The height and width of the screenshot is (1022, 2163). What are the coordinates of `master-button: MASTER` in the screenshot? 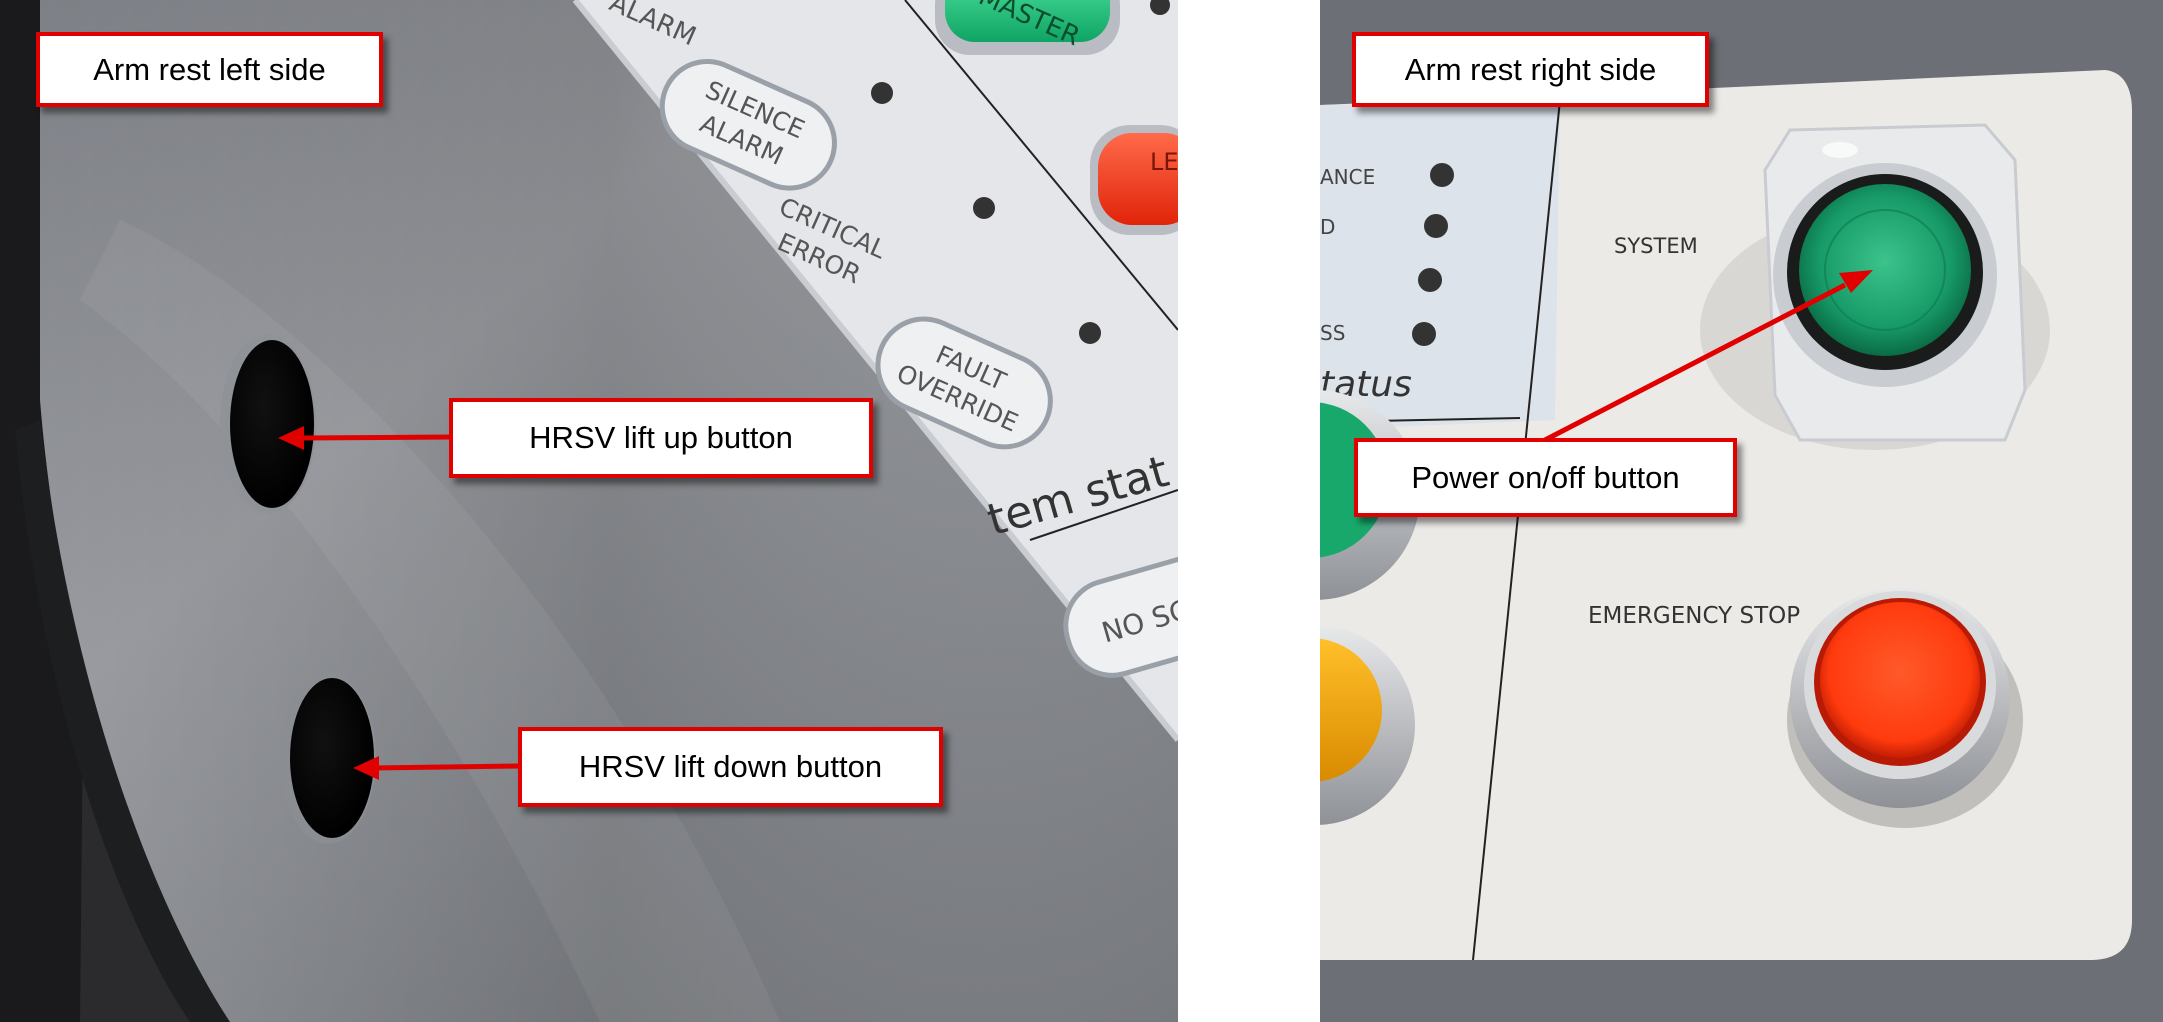 It's located at (1027, 27).